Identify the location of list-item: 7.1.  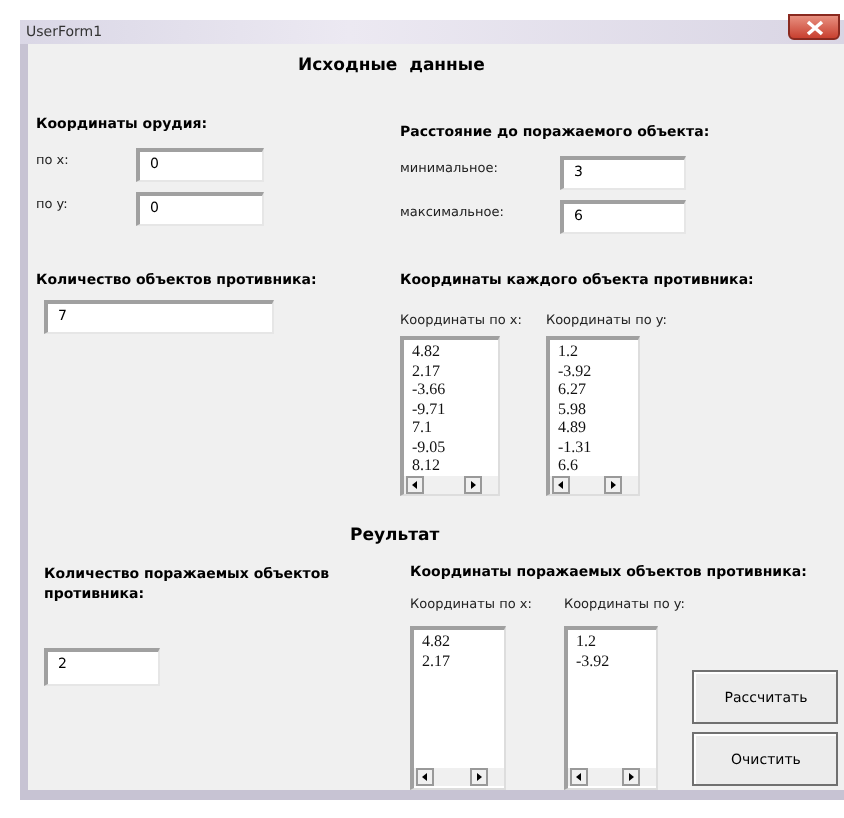
(422, 427).